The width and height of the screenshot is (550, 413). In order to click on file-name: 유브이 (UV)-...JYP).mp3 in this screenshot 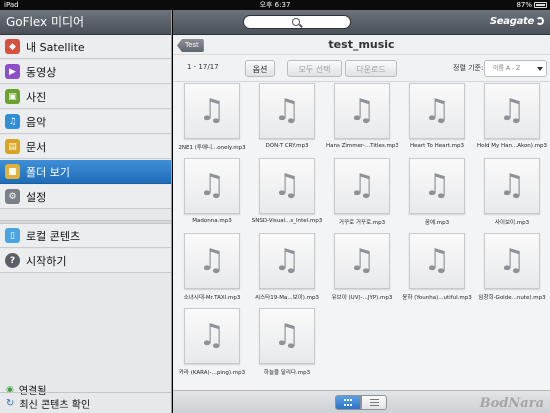, I will do `click(362, 298)`.